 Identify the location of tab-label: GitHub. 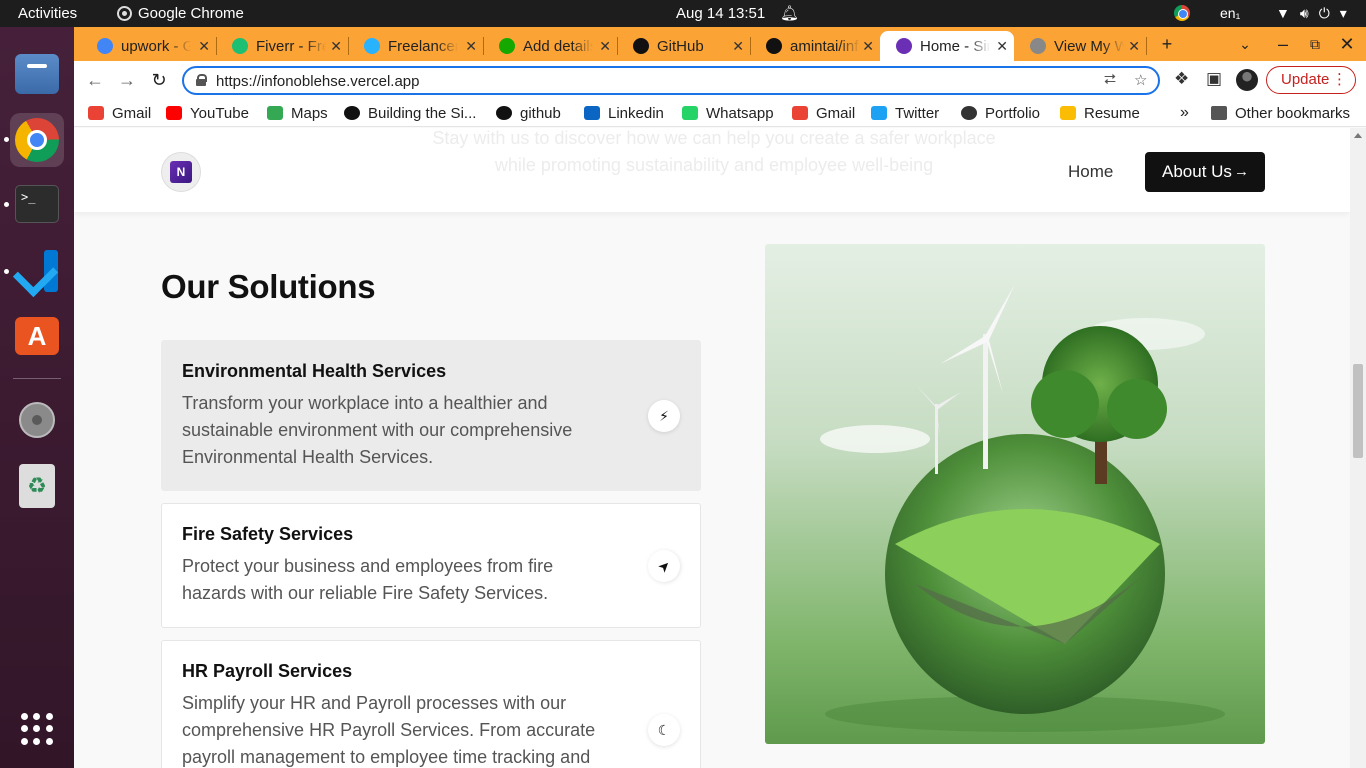
(680, 46).